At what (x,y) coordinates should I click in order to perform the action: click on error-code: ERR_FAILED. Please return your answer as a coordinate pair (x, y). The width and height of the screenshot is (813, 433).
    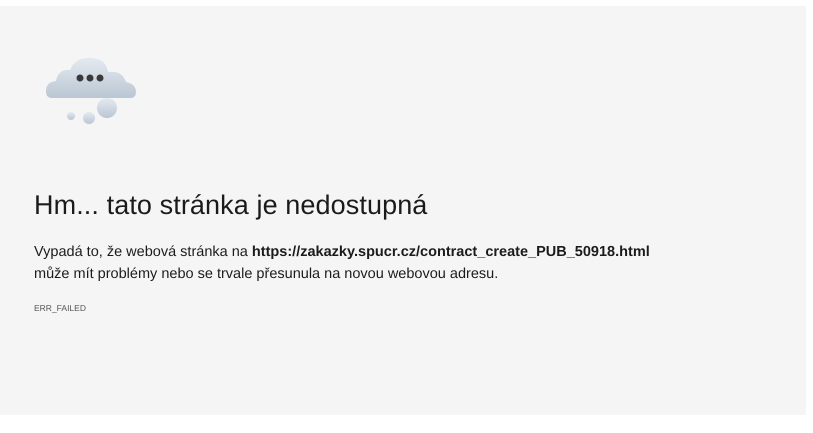
    Looking at the image, I should click on (60, 308).